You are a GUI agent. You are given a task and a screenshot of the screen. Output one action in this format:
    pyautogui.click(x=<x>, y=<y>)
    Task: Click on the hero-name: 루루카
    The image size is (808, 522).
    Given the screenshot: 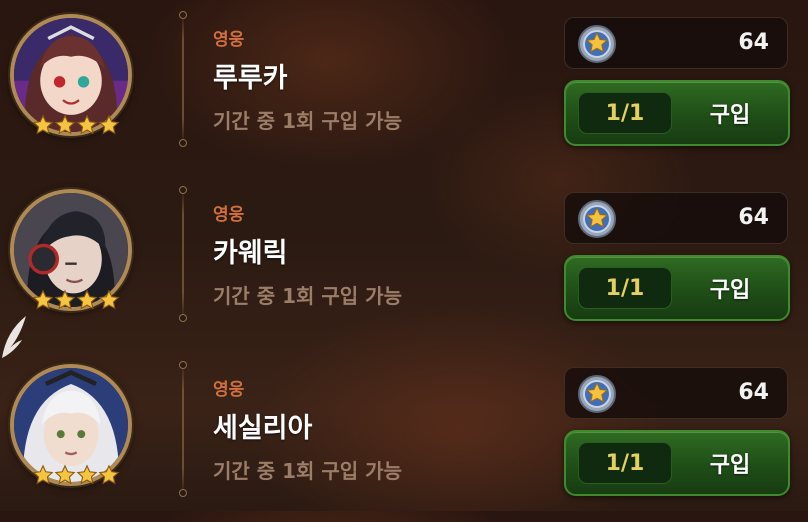 What is the action you would take?
    pyautogui.click(x=250, y=78)
    